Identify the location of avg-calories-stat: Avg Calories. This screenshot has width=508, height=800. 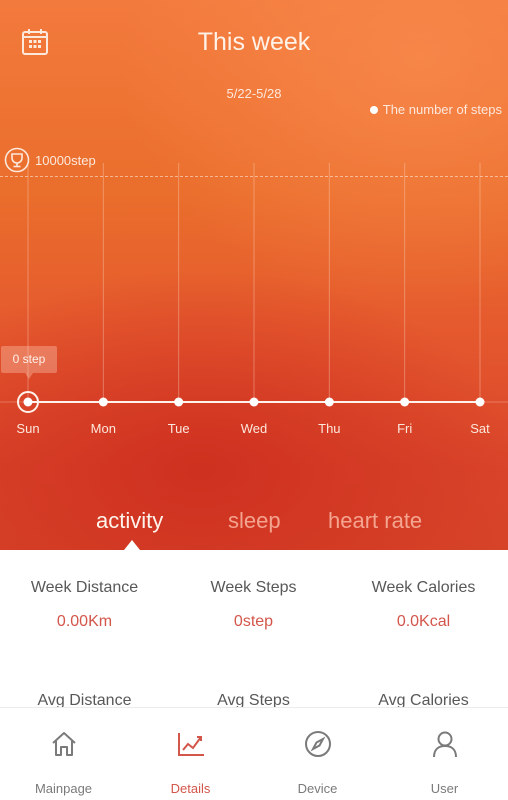
(423, 700).